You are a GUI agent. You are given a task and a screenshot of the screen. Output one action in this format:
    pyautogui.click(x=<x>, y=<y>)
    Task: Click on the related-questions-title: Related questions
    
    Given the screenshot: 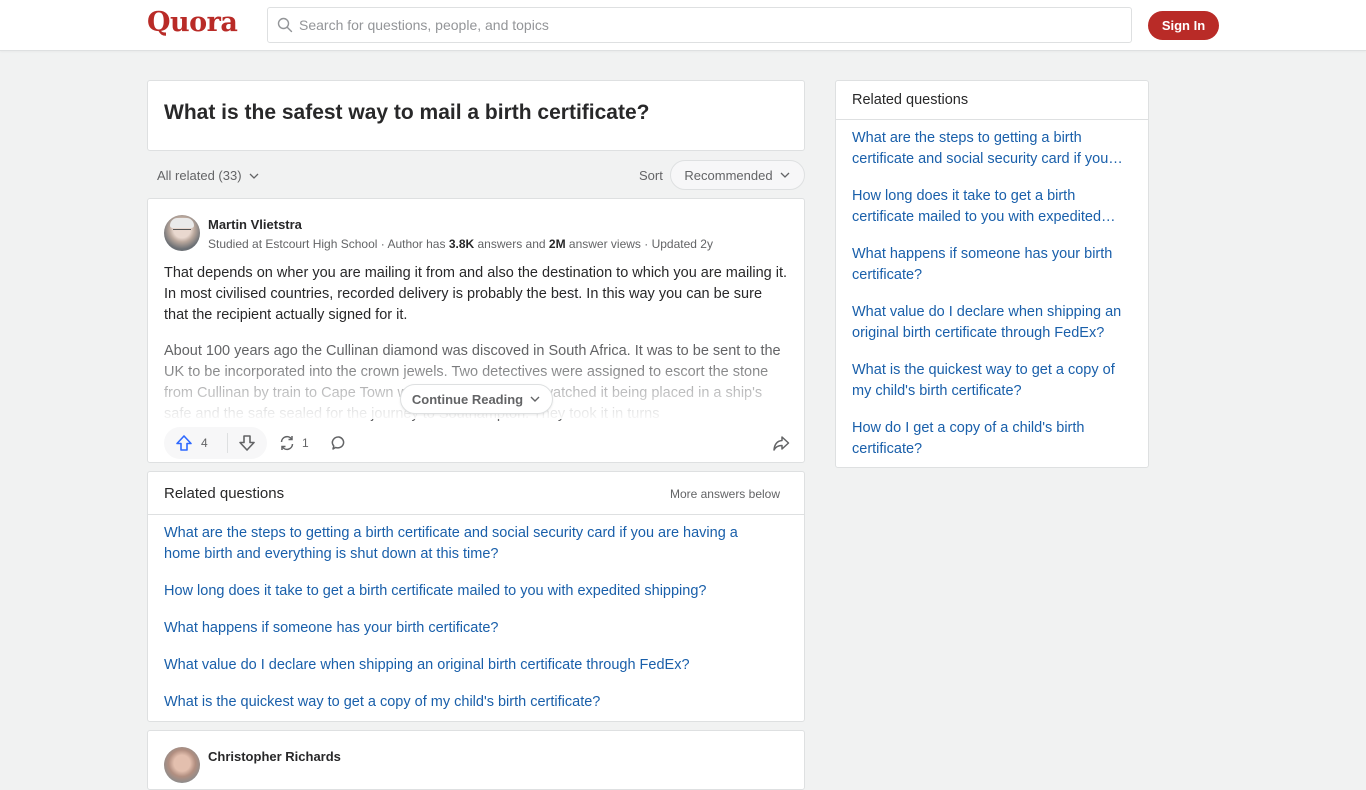 What is the action you would take?
    pyautogui.click(x=224, y=493)
    